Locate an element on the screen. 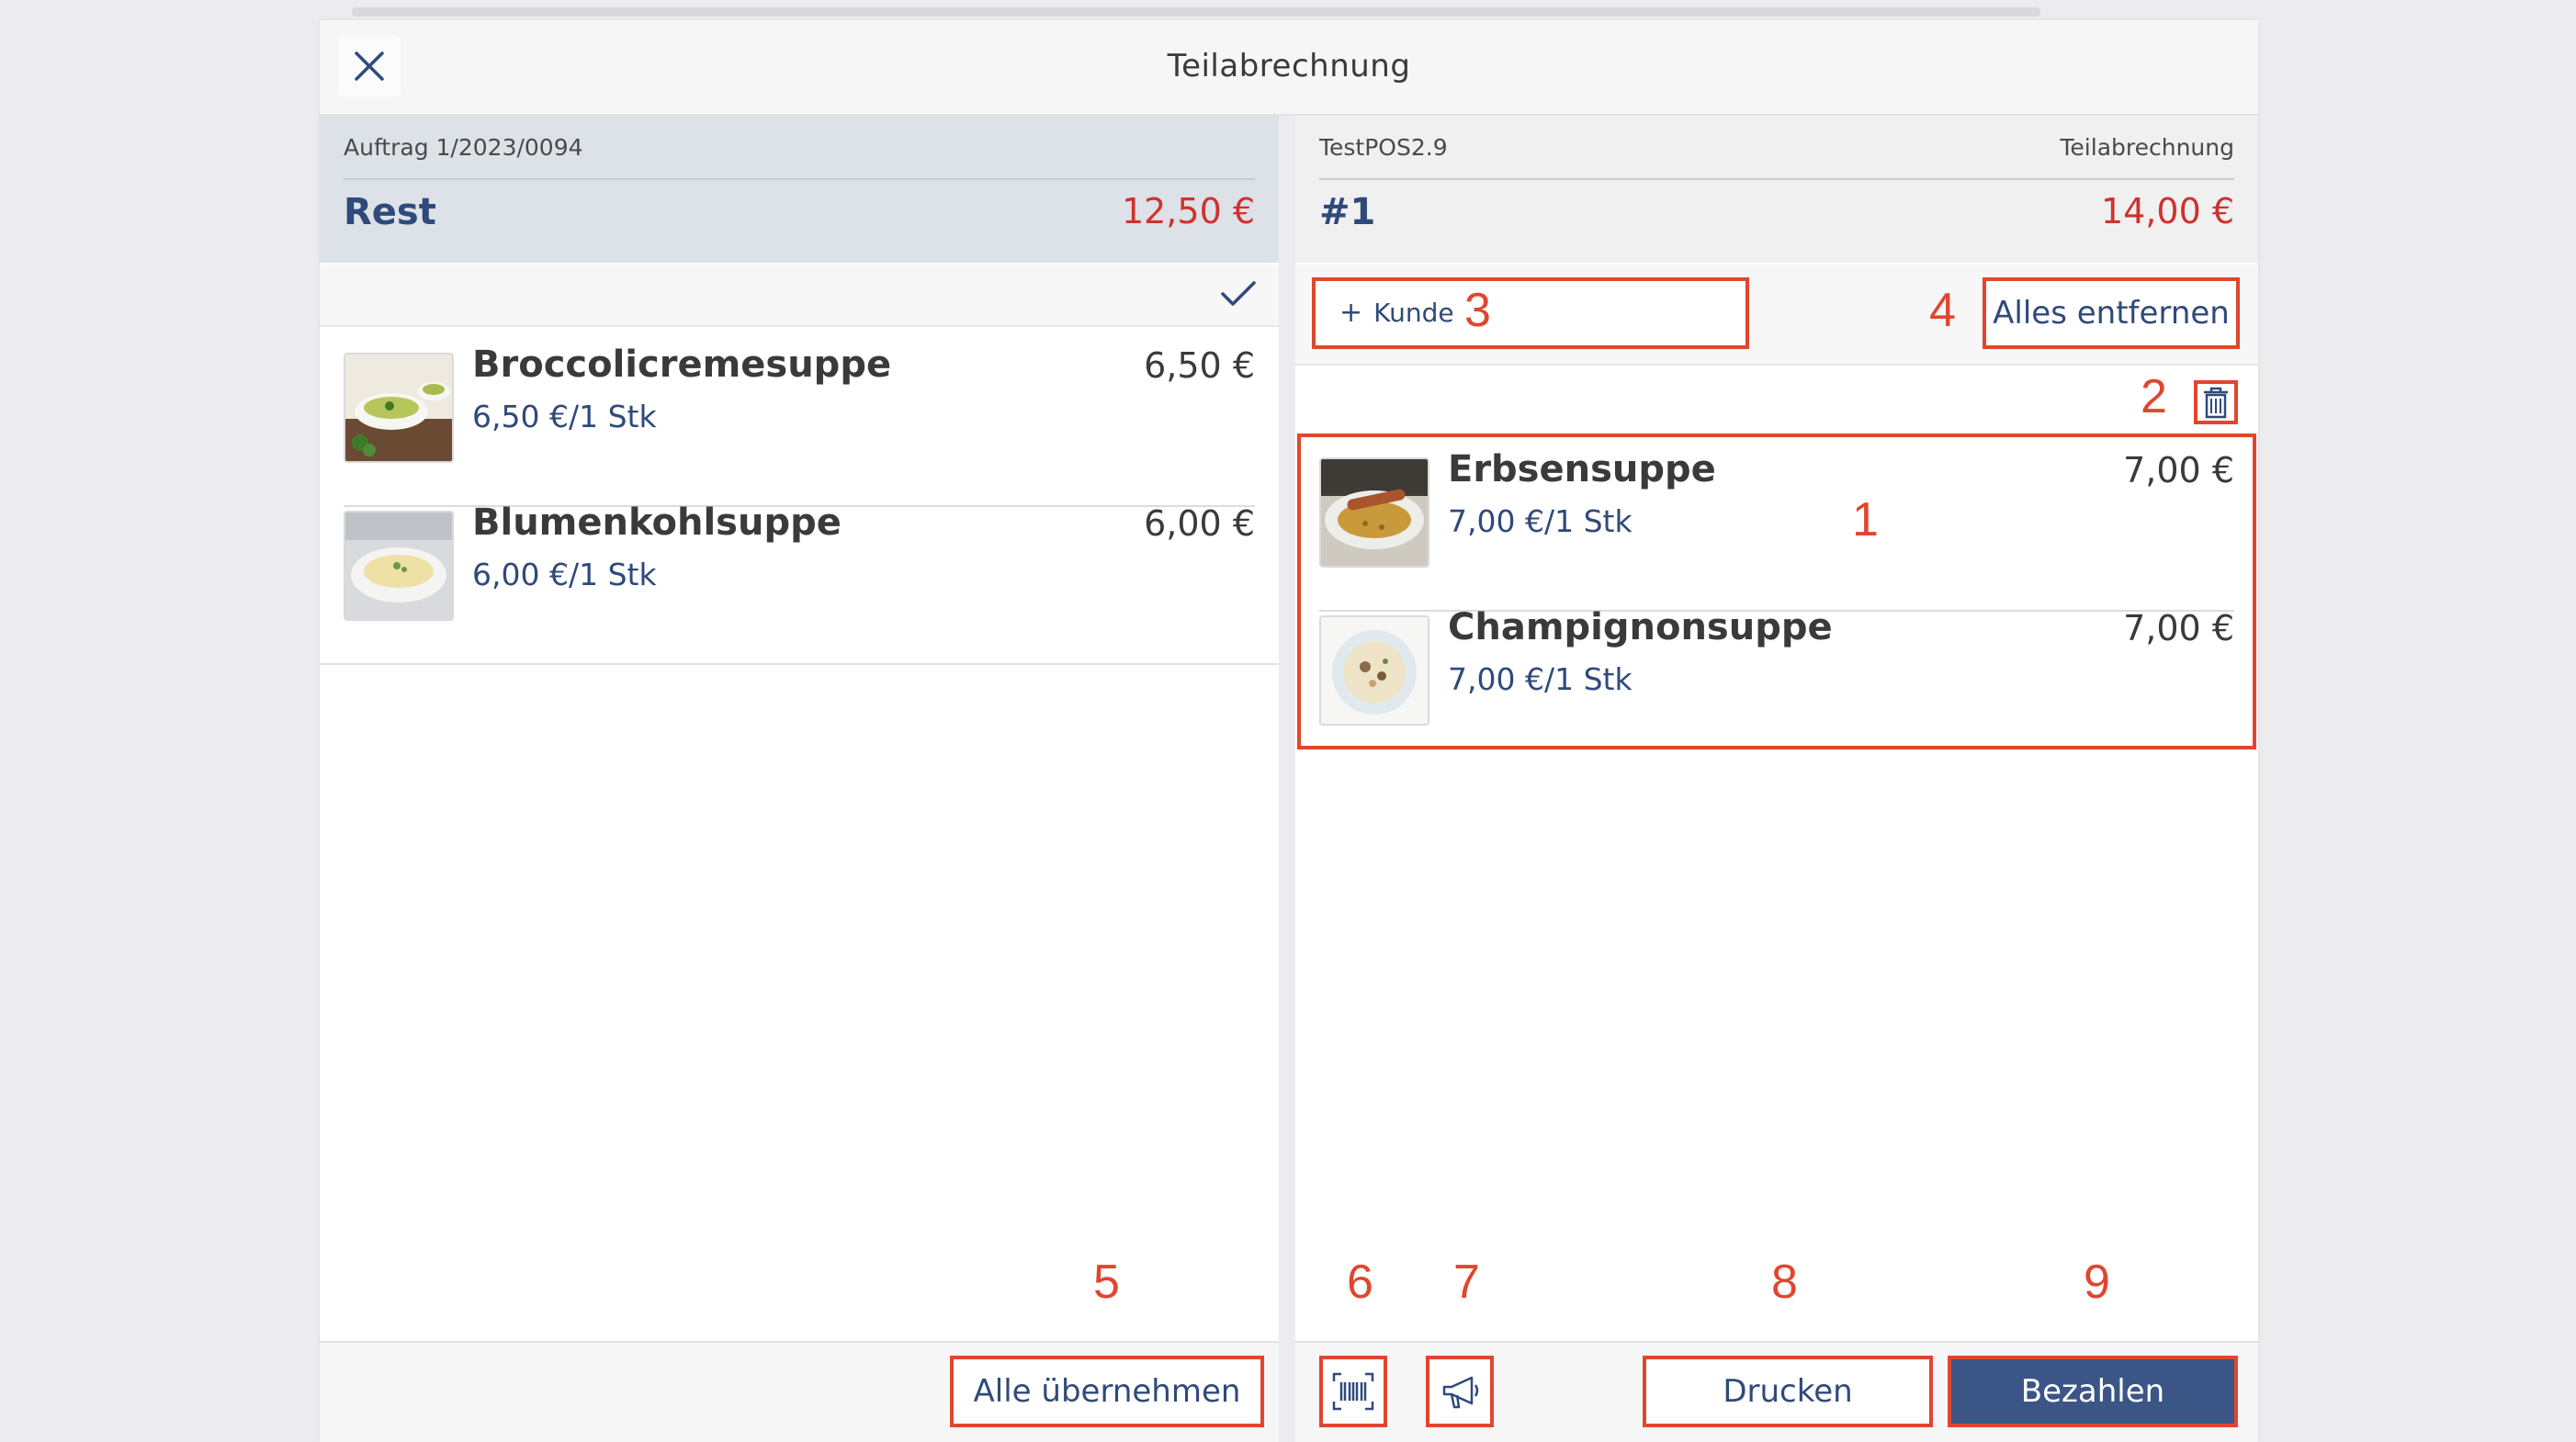 This screenshot has width=2576, height=1442. take-all-button: Alle übernehmen is located at coordinates (1107, 1391).